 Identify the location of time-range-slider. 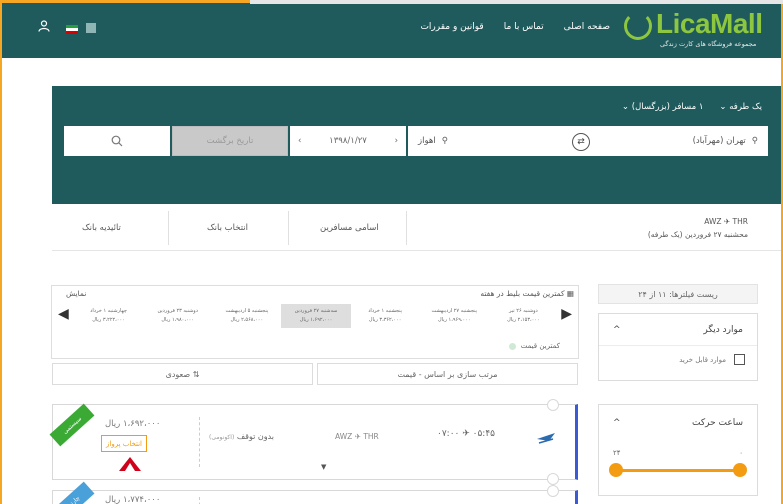
(678, 470).